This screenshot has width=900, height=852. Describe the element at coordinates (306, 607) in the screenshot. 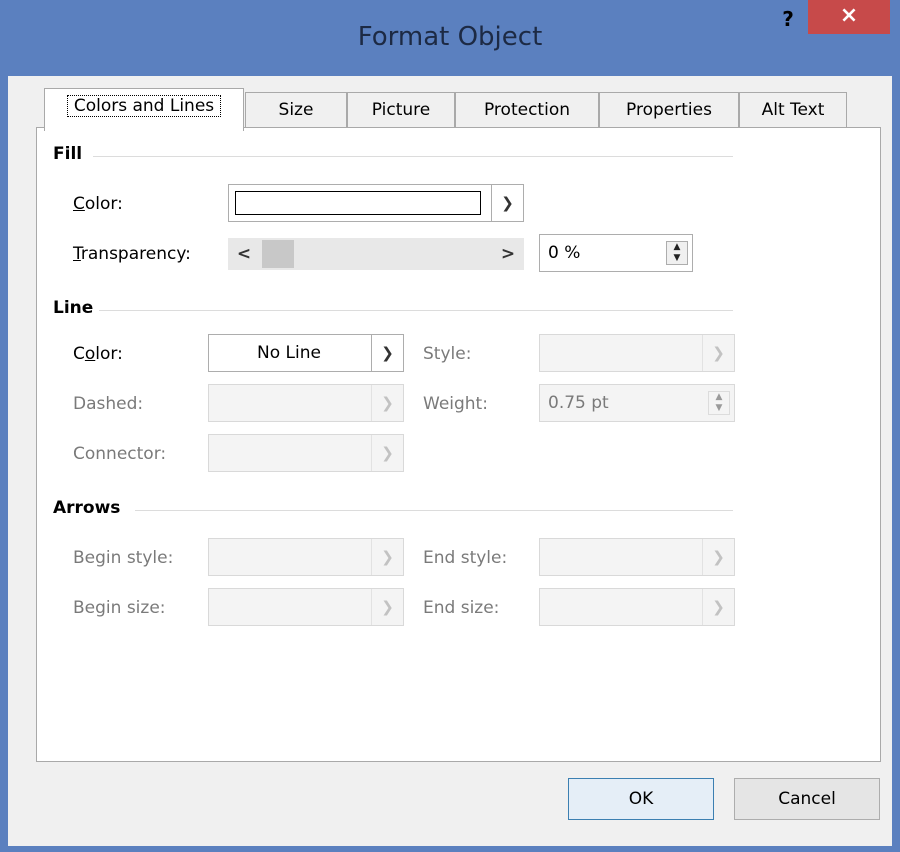

I see `begin-size-dropdown: ❯` at that location.